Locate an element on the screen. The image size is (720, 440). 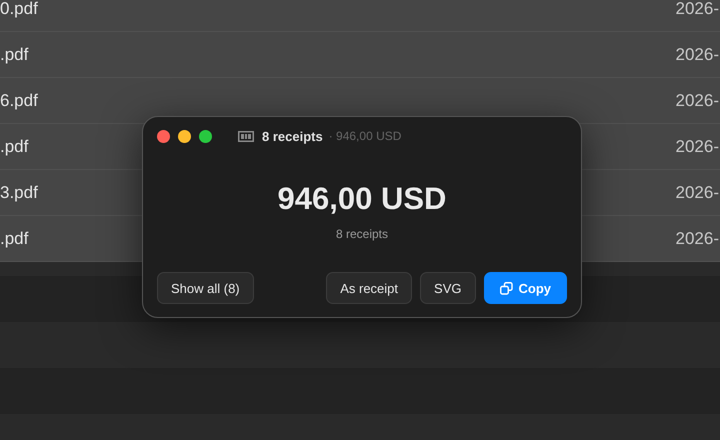
file-name: 6.pdf is located at coordinates (19, 100).